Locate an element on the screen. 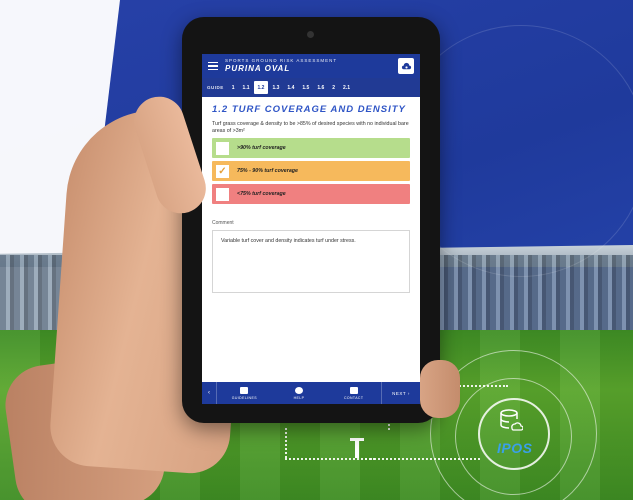 Image resolution: width=633 pixels, height=500 pixels. section-heading: 1.2 TURF COVERAGE AND DENSITY is located at coordinates (309, 109).